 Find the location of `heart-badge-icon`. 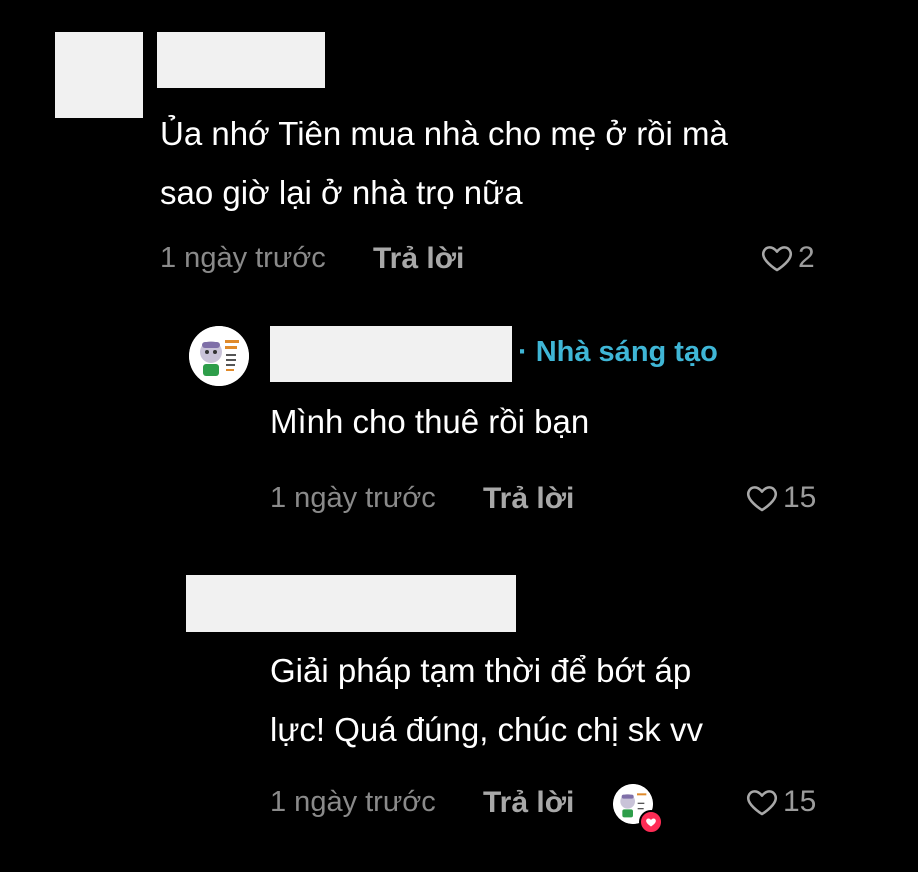

heart-badge-icon is located at coordinates (651, 822).